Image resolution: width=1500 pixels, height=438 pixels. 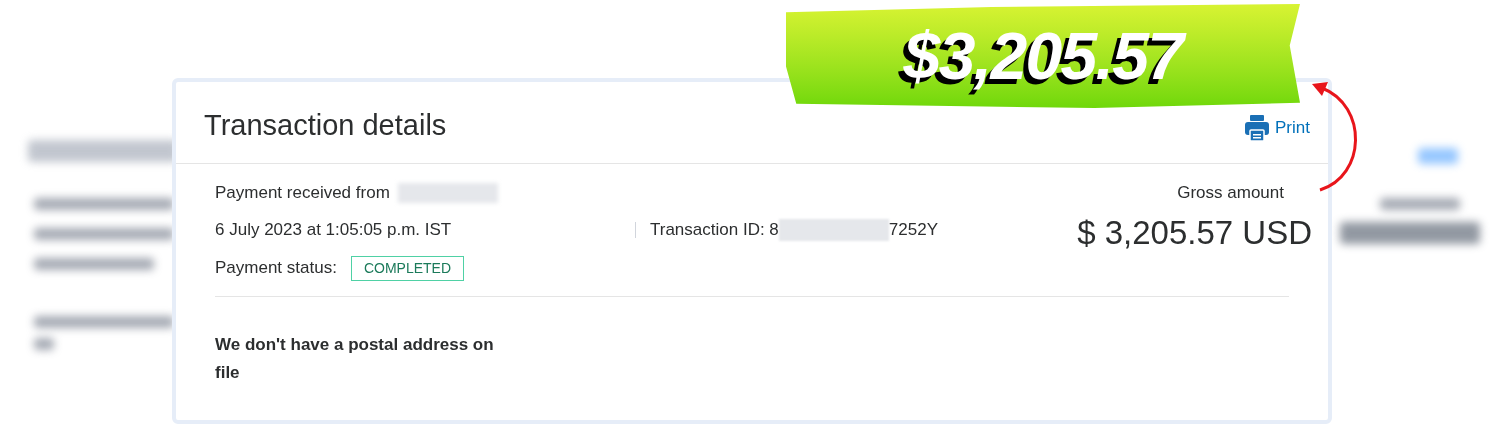 I want to click on gross-amount-label: Gross amount, so click(x=1230, y=193).